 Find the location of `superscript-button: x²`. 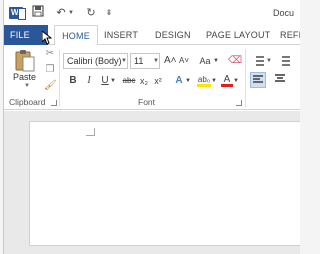

superscript-button: x² is located at coordinates (158, 81).